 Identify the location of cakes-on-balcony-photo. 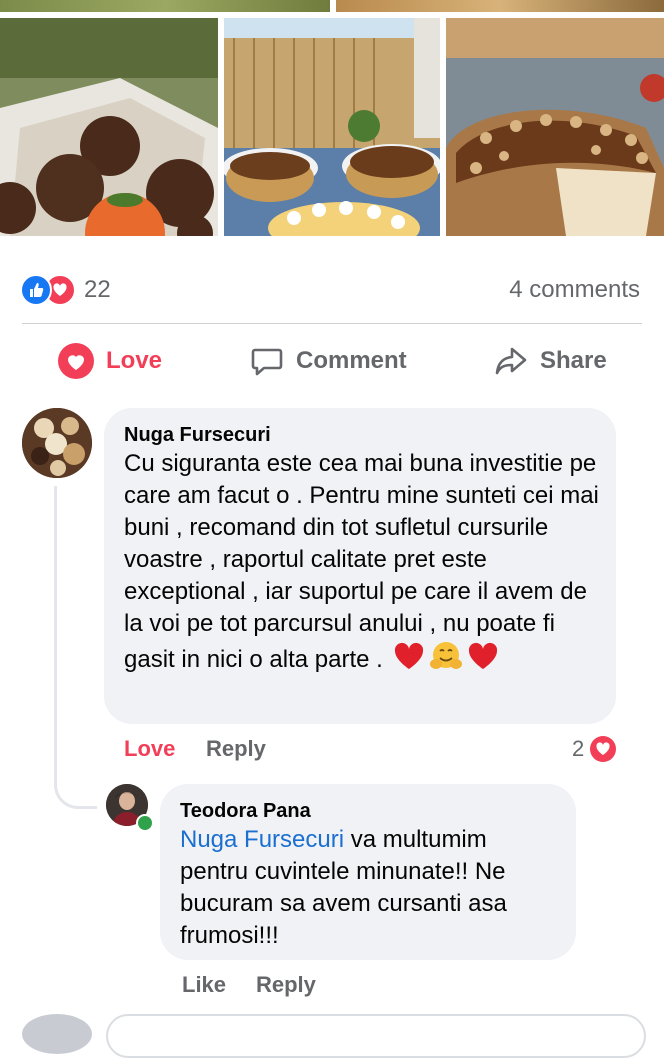
(332, 127).